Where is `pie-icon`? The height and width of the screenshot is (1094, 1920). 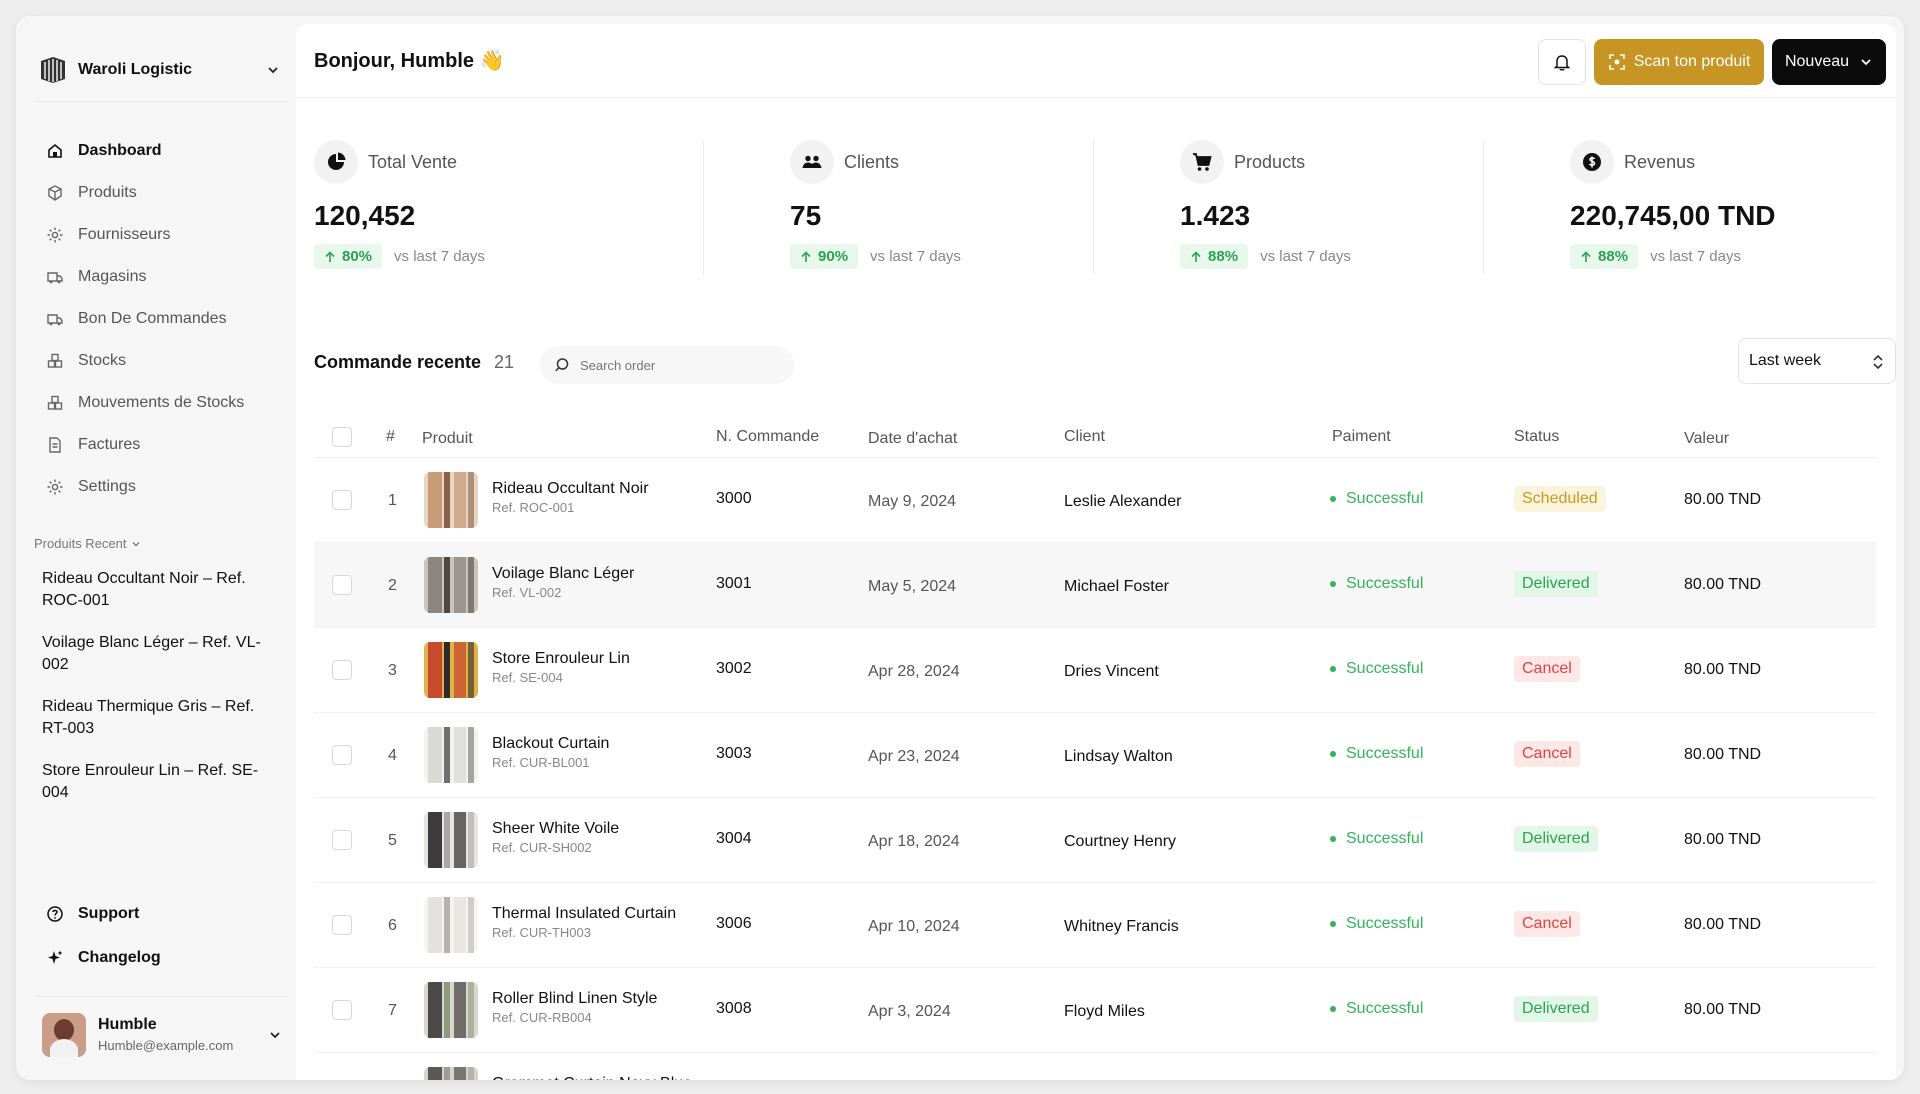 pie-icon is located at coordinates (337, 161).